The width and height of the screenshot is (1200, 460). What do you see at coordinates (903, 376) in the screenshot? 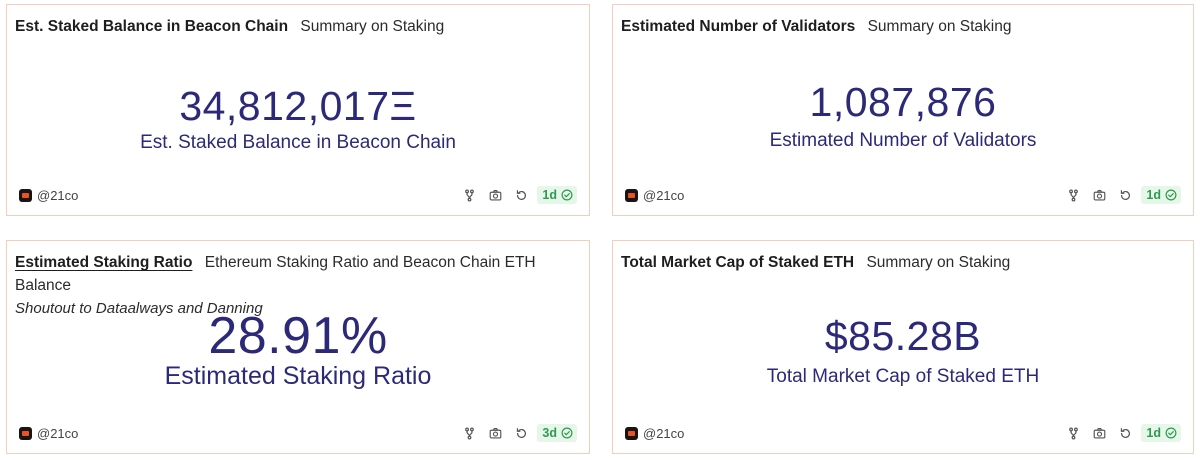
I see `counter-label: Total Market Cap of Staked ETH` at bounding box center [903, 376].